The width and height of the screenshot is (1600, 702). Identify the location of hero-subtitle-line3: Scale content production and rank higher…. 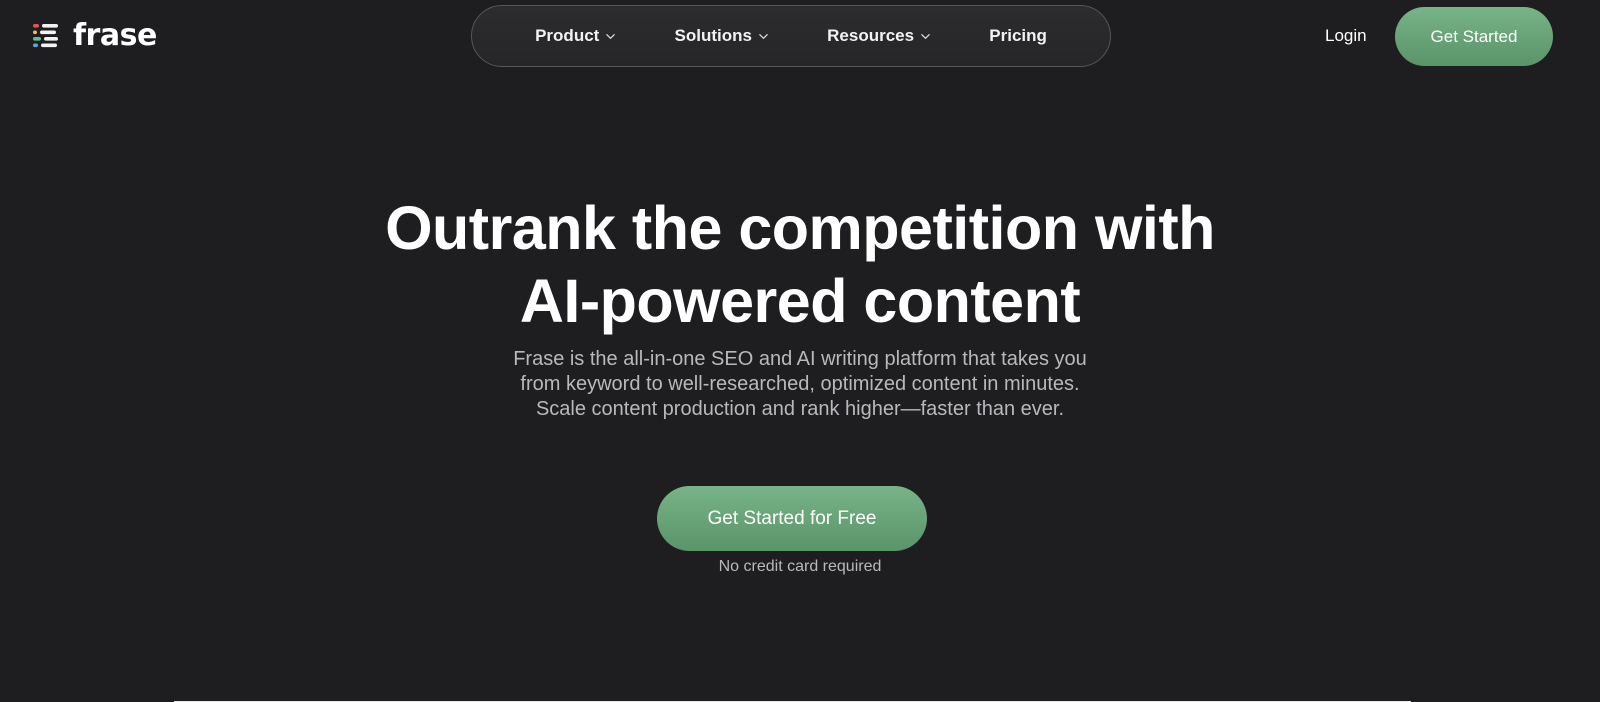
(800, 409).